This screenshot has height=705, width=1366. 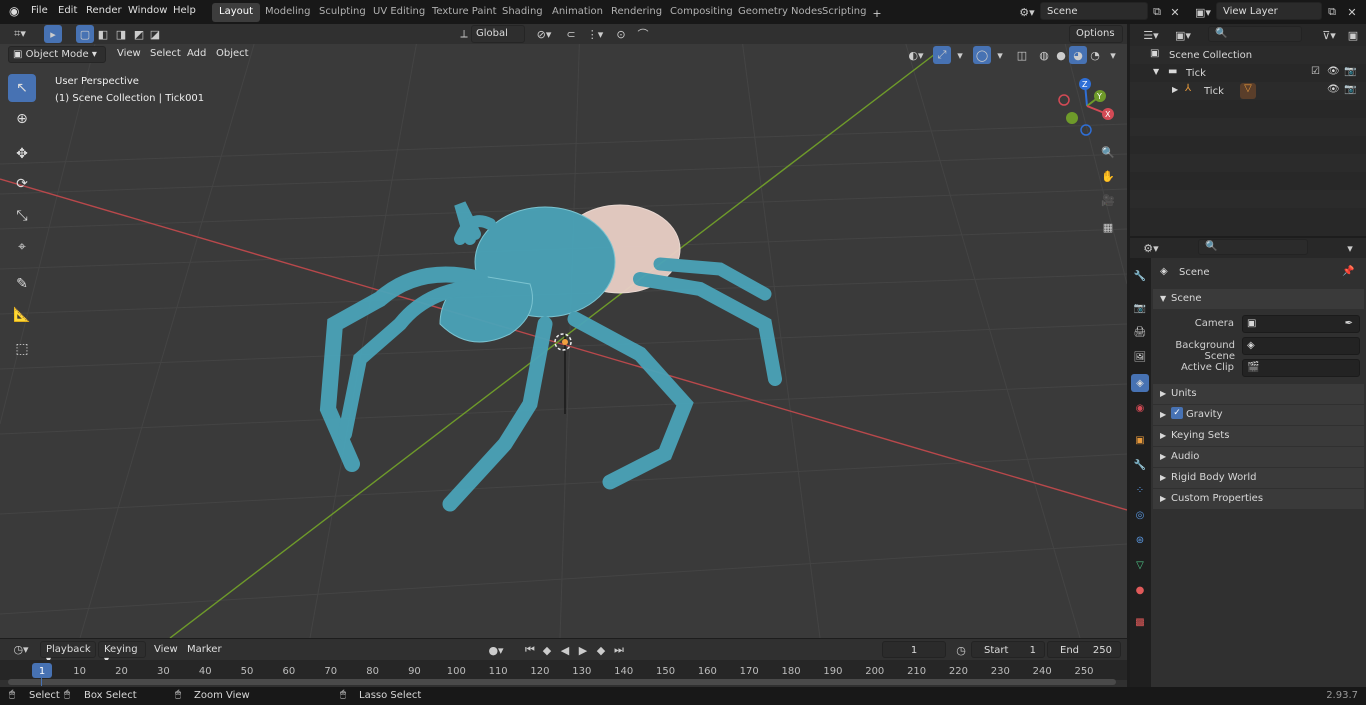 What do you see at coordinates (129, 53) in the screenshot?
I see `viewport-menu-view: View` at bounding box center [129, 53].